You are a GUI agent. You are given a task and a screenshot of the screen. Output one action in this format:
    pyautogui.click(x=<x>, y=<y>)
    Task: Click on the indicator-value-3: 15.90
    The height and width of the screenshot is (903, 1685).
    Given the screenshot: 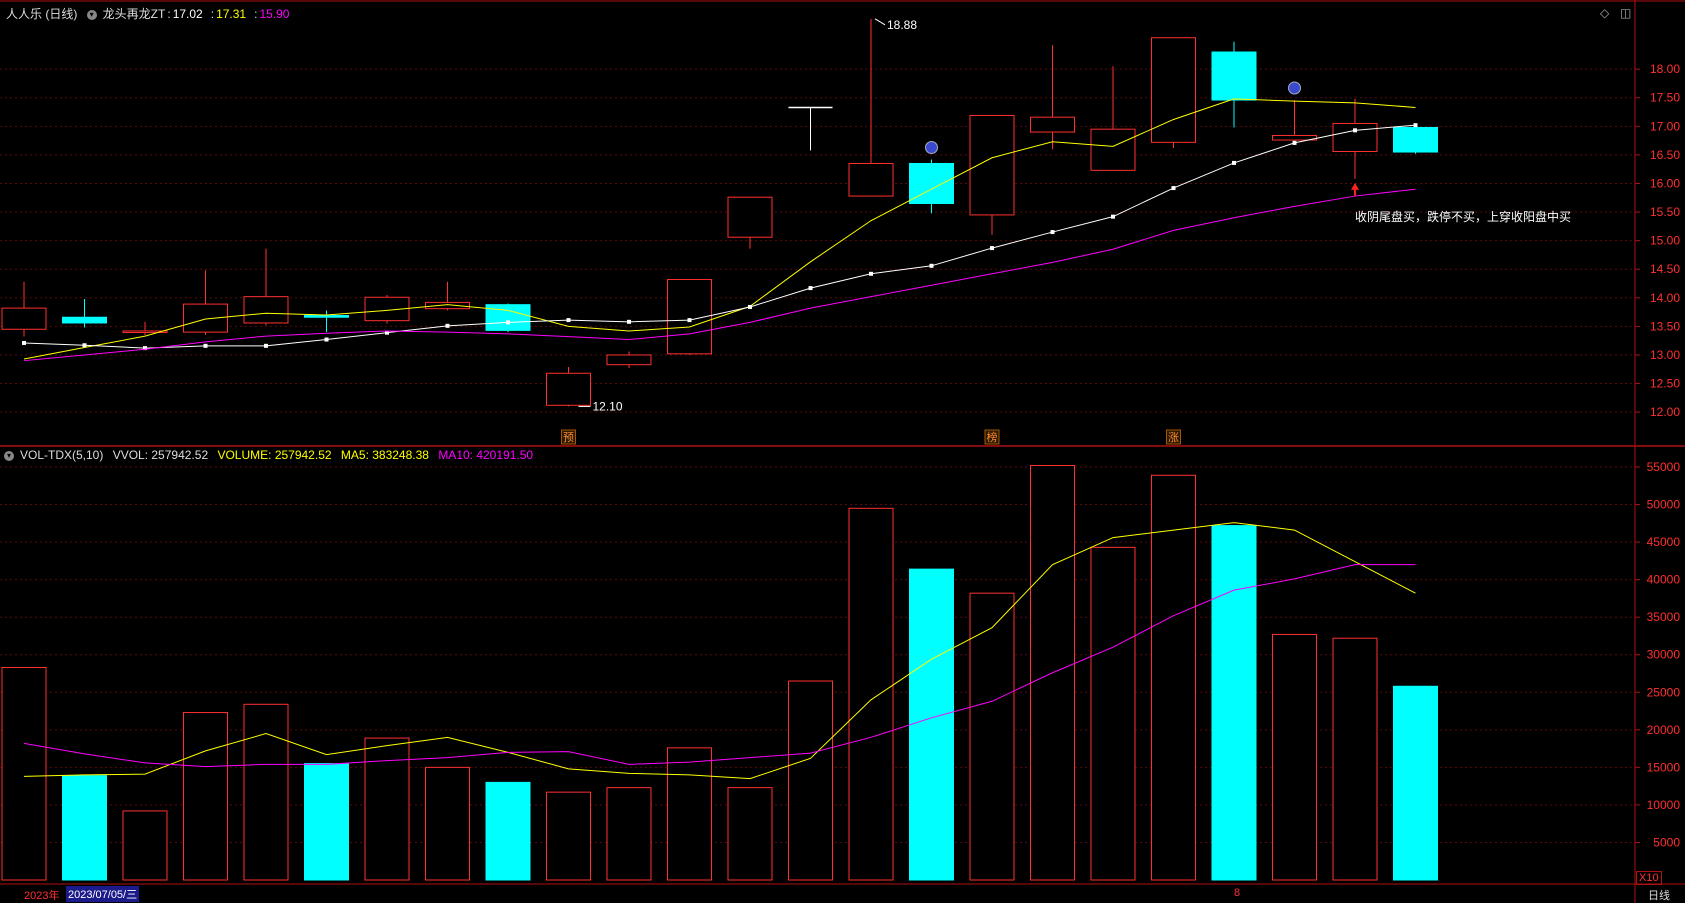 What is the action you would take?
    pyautogui.click(x=274, y=14)
    